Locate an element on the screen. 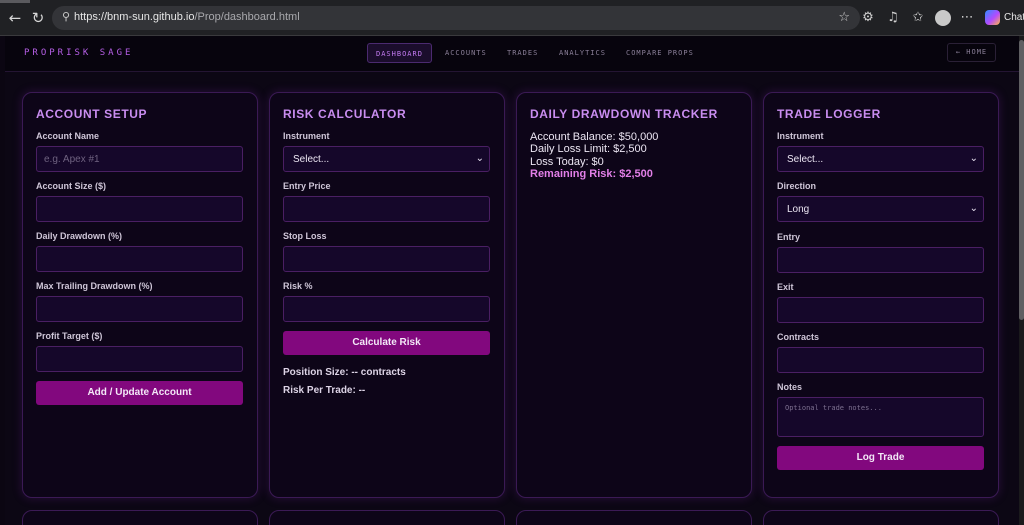  risk-percent-input is located at coordinates (386, 309).